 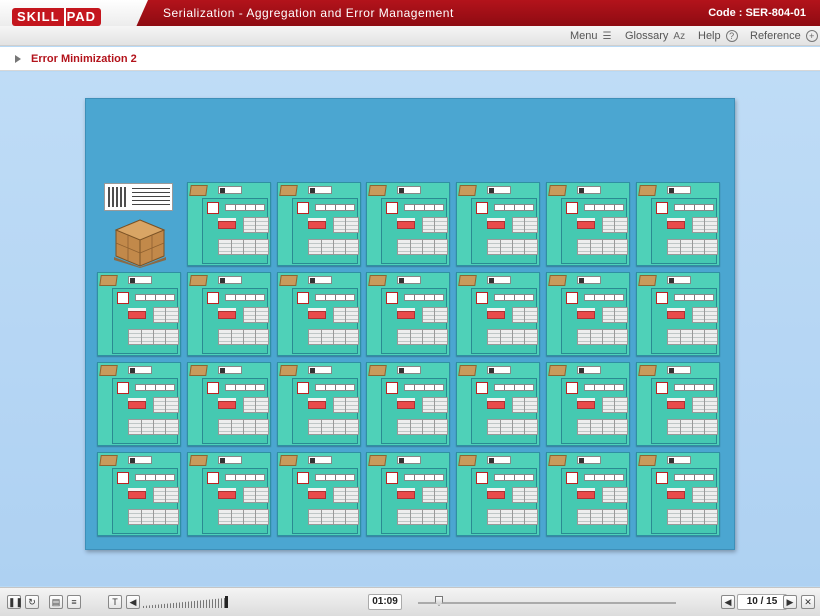 I want to click on logo-text-pad: PAD, so click(x=82, y=17).